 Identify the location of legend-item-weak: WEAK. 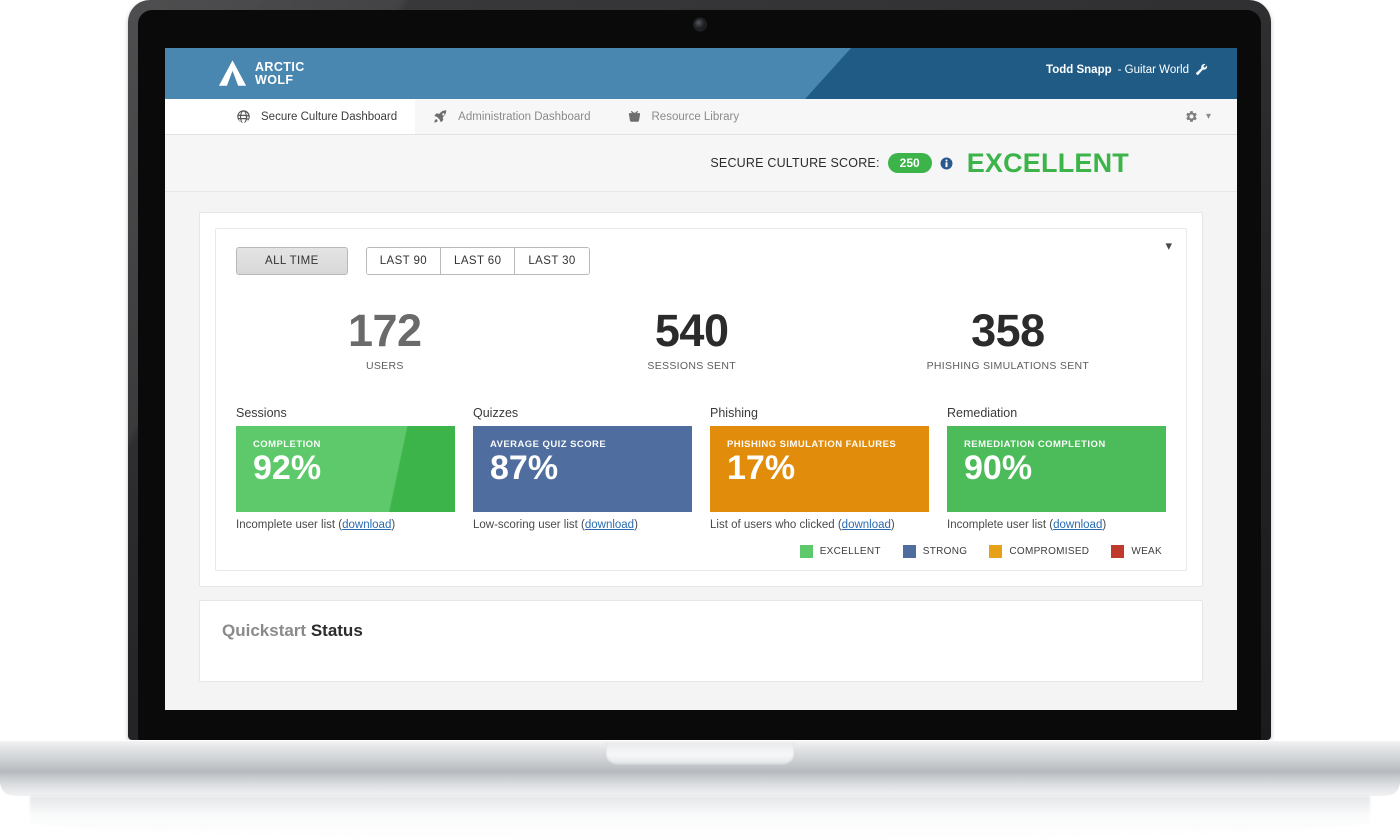
(1136, 551).